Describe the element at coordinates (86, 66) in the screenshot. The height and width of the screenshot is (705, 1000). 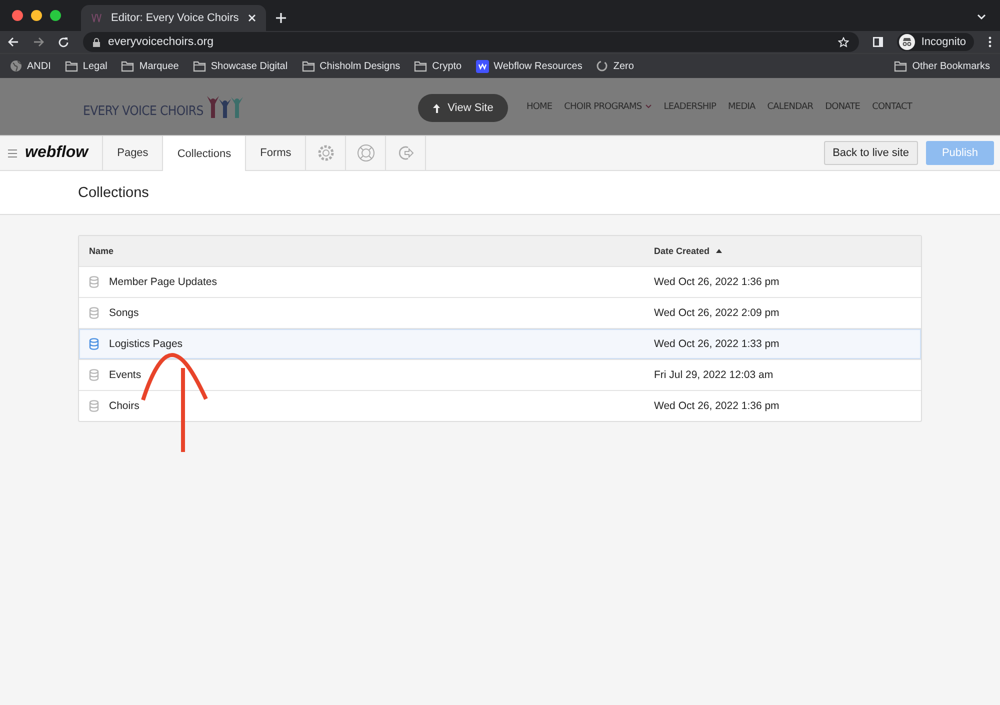
I see `bookmark: Legal` at that location.